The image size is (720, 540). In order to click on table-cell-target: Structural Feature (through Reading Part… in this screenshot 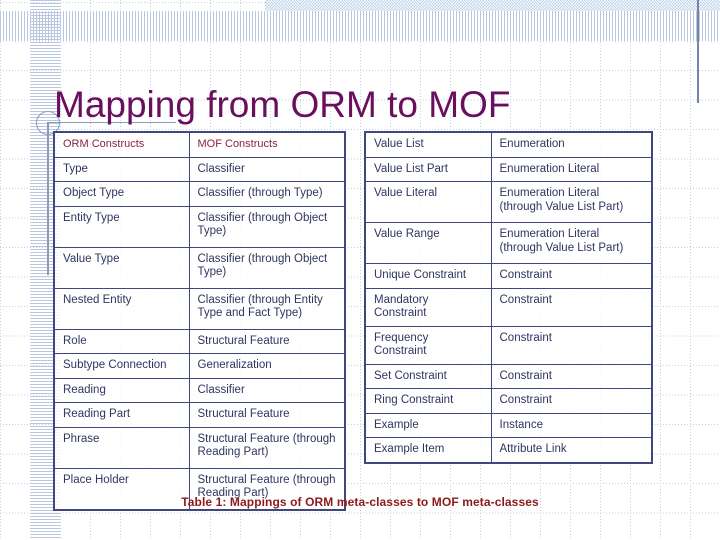, I will do `click(267, 447)`.